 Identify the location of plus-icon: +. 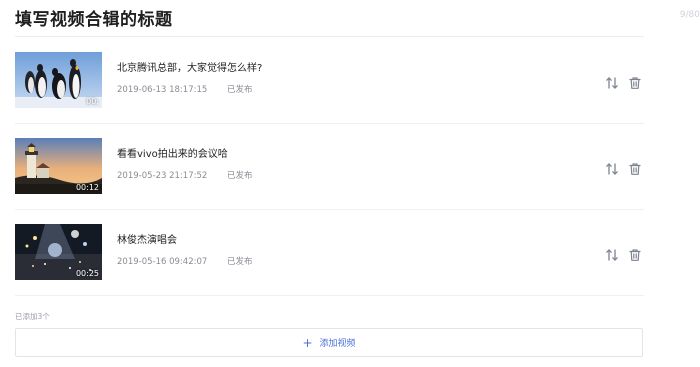
(307, 342).